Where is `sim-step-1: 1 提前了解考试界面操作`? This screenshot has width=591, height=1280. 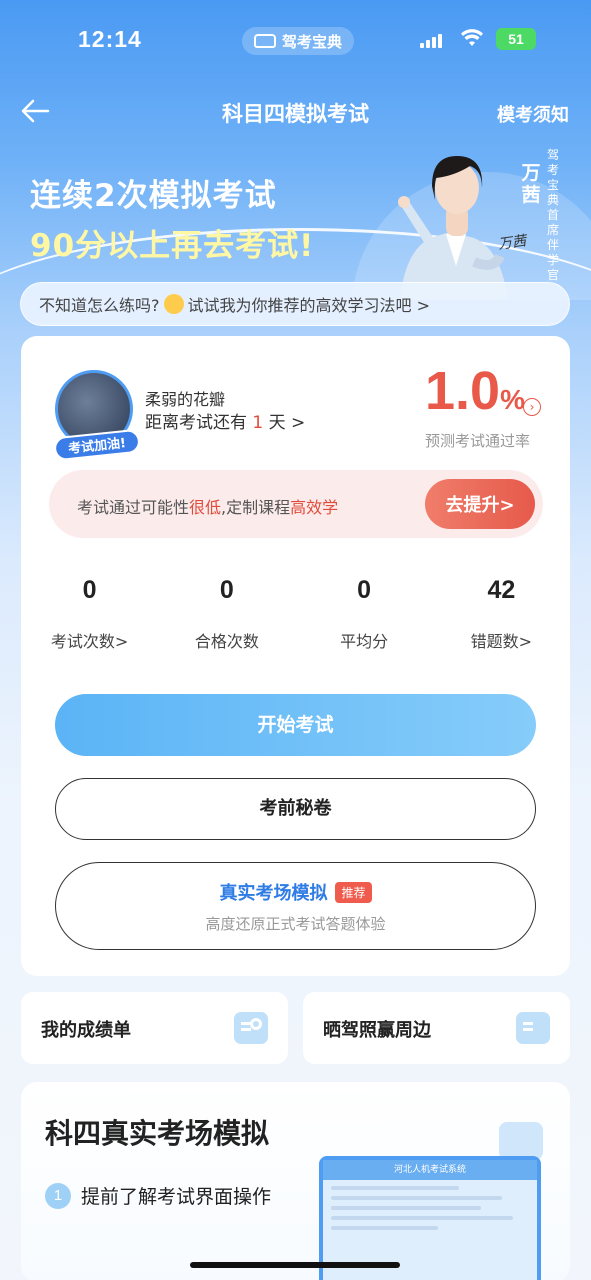
sim-step-1: 1 提前了解考试界面操作 is located at coordinates (158, 1195).